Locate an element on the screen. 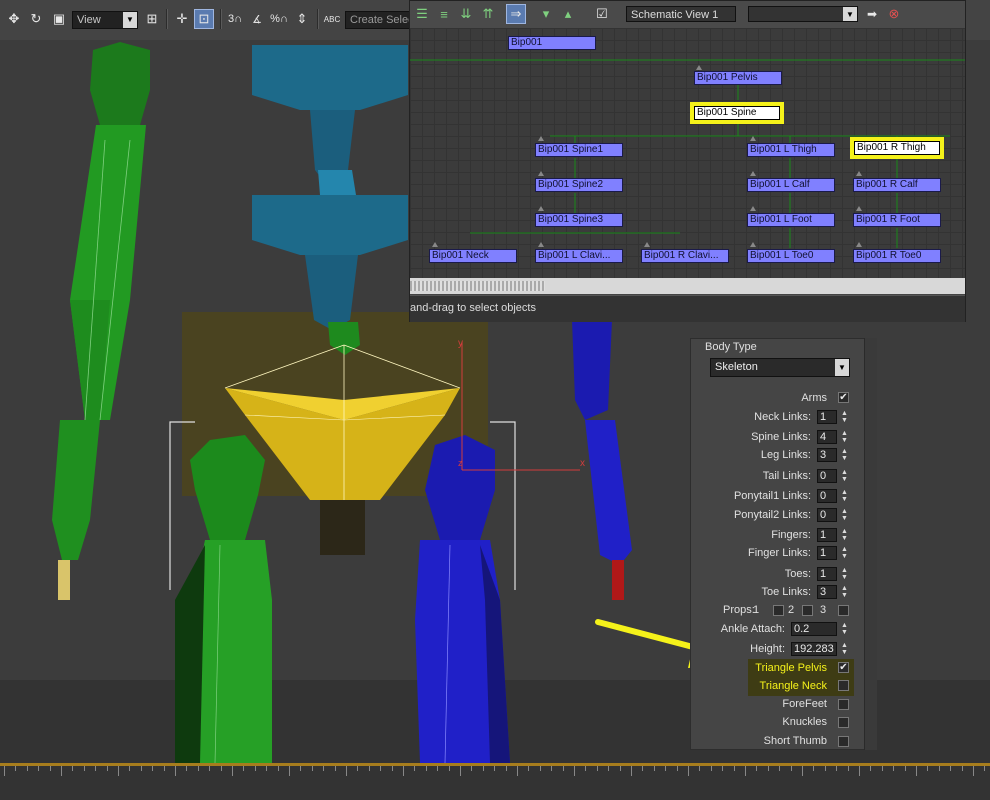 This screenshot has height=800, width=990. tail-links-input: 0 is located at coordinates (827, 476).